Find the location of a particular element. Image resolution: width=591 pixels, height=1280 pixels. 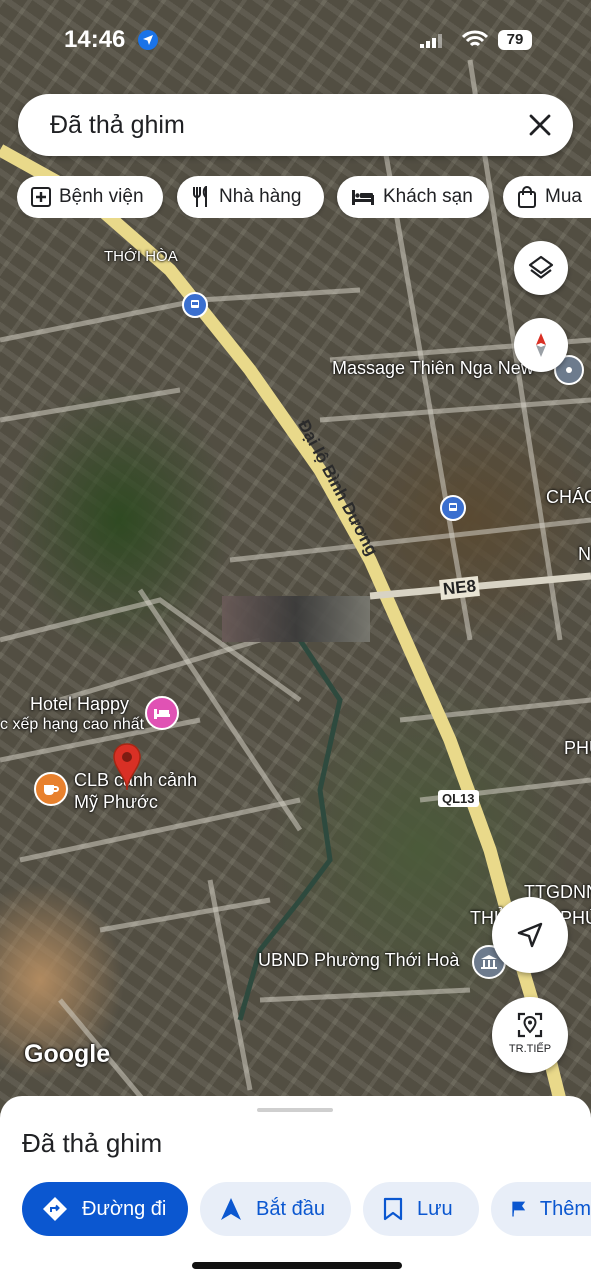

layers-icon is located at coordinates (541, 267).